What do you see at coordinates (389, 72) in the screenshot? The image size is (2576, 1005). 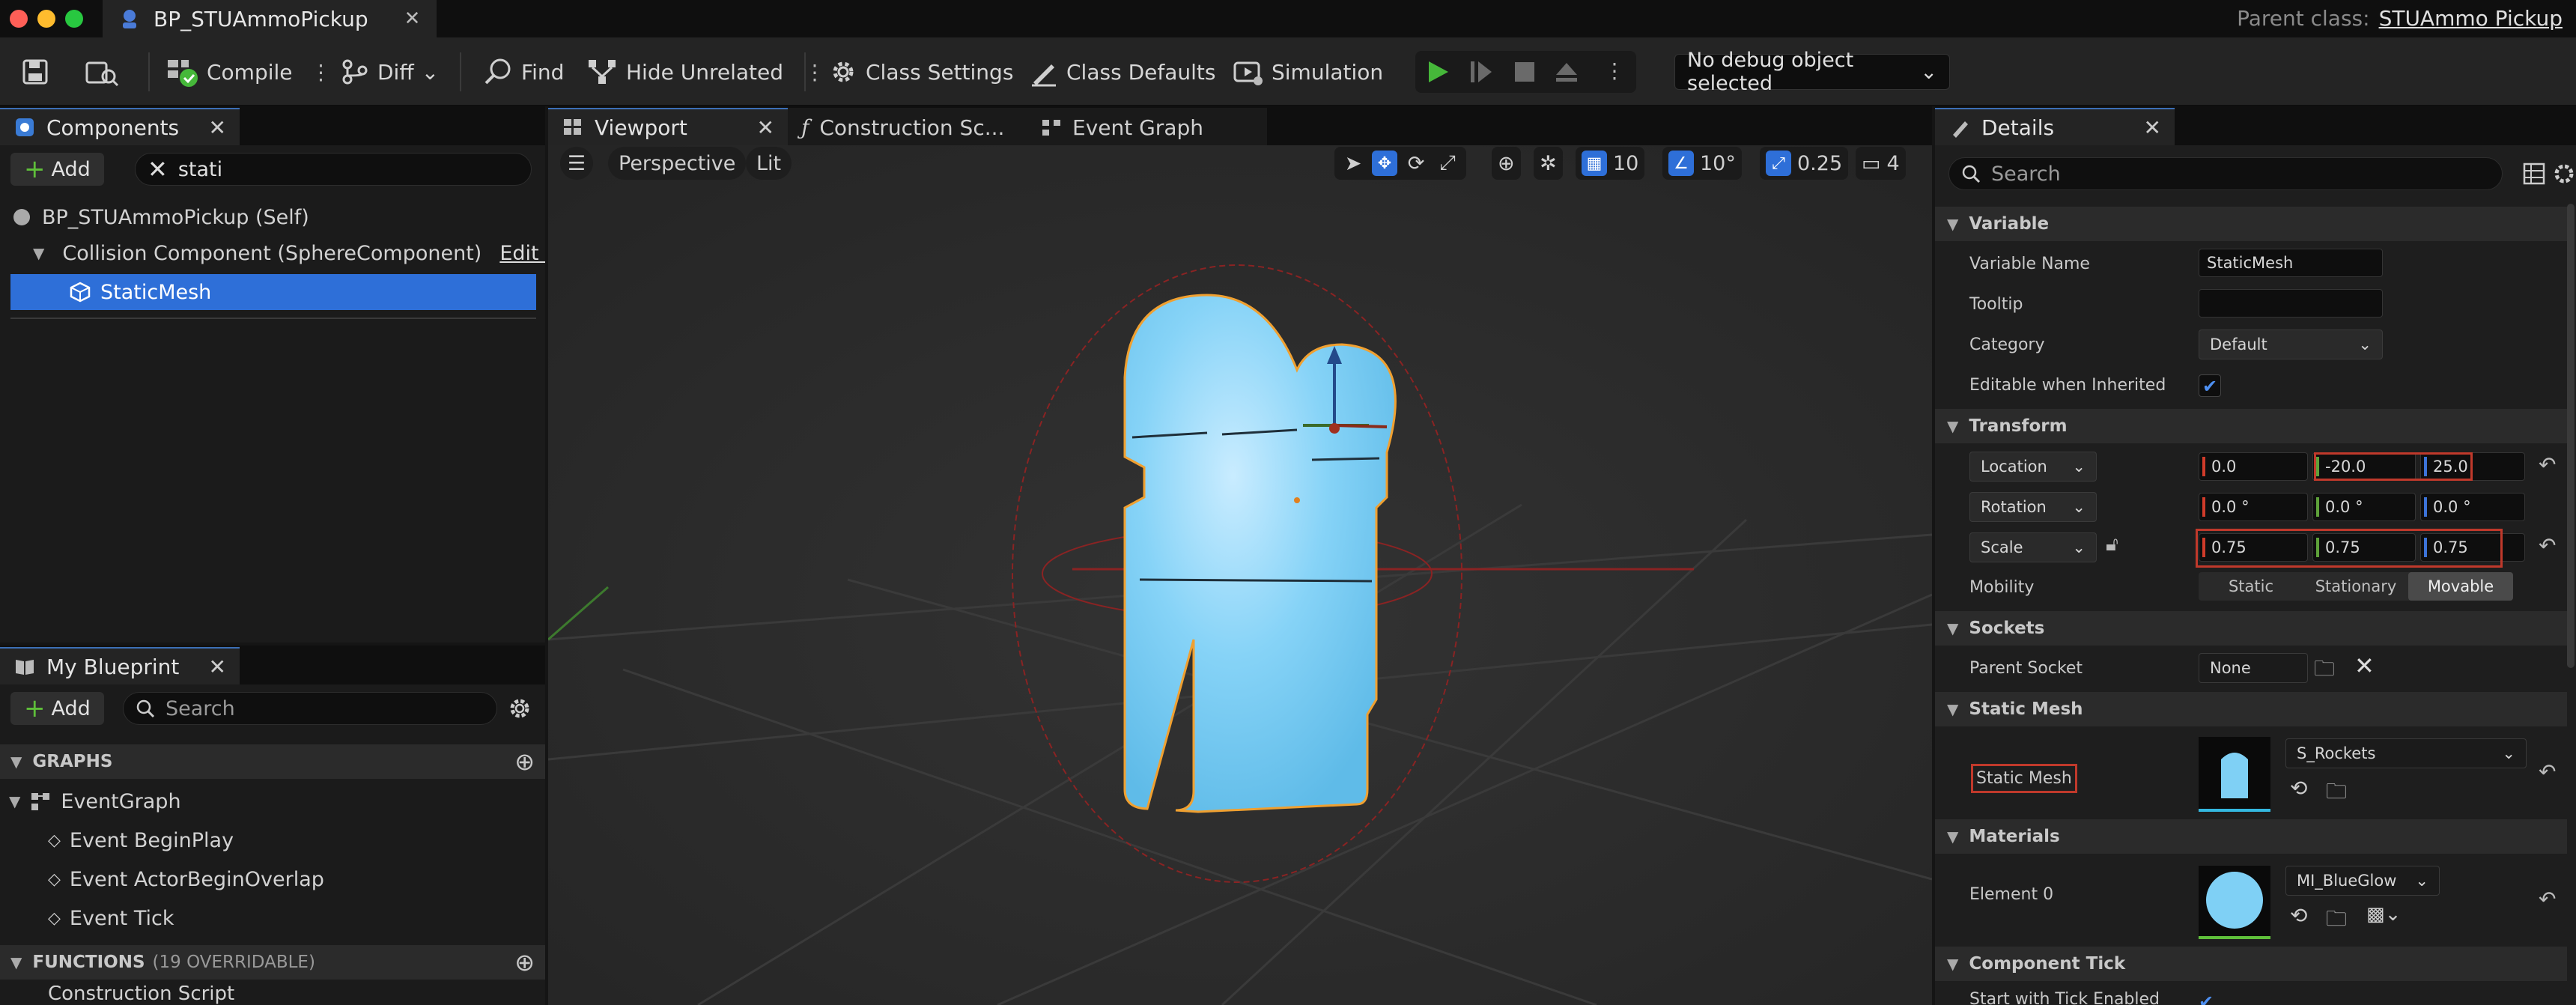 I see `diff-button: Diff ⌄` at bounding box center [389, 72].